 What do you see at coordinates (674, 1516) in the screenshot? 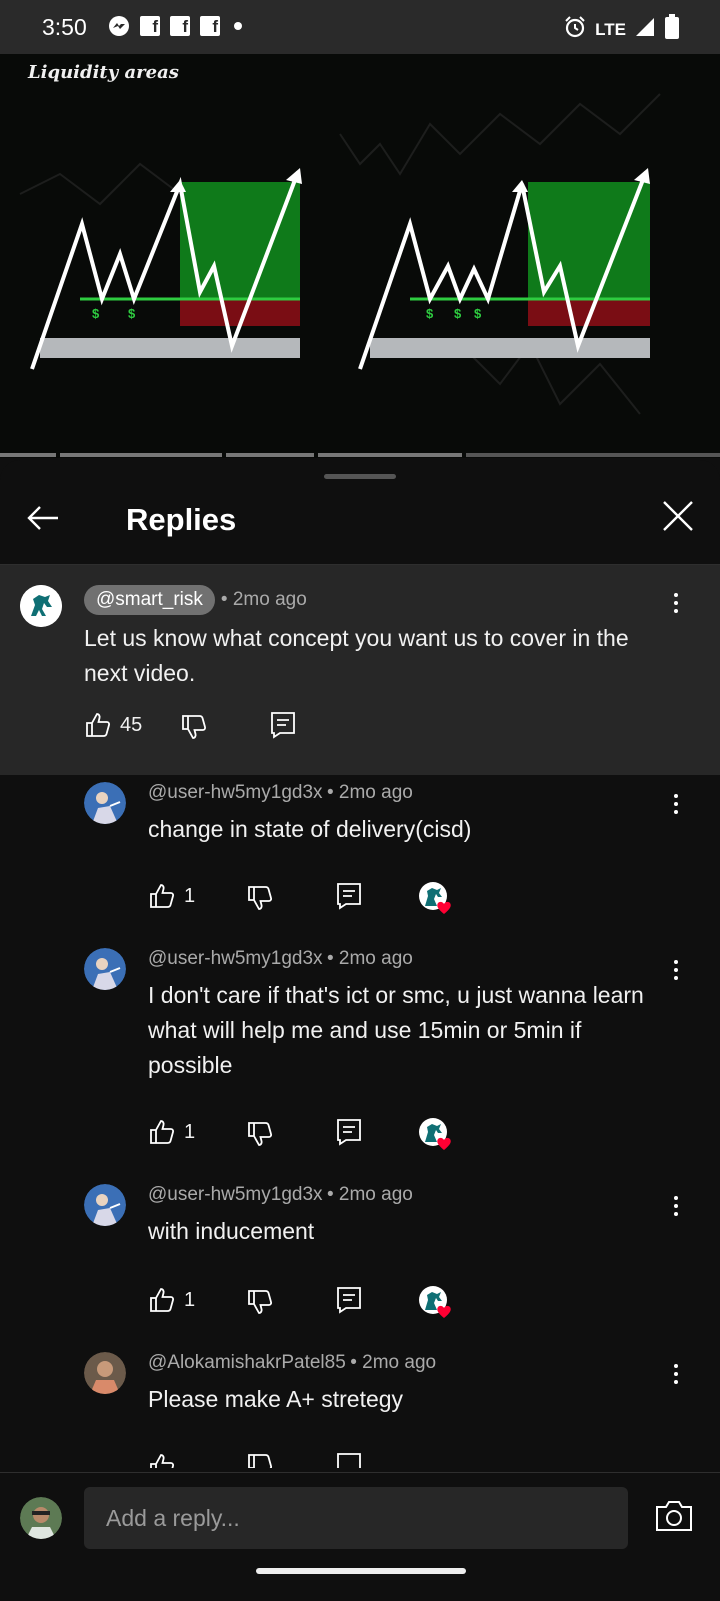
I see `camera-button` at bounding box center [674, 1516].